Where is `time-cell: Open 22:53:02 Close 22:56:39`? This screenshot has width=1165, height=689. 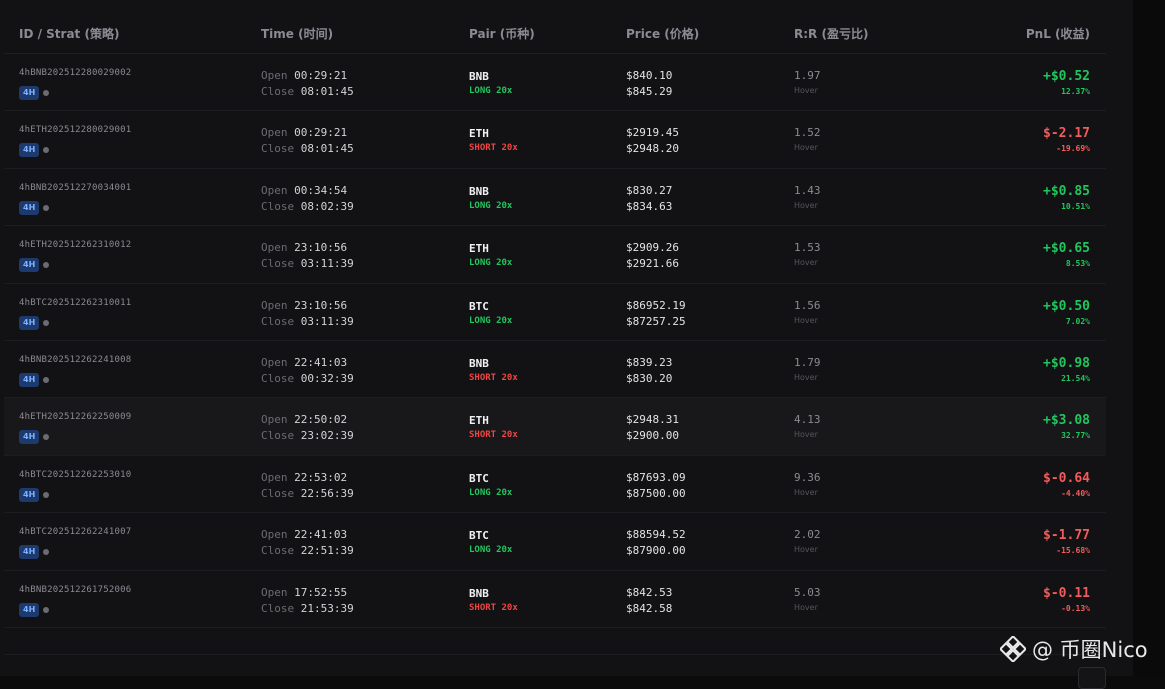 time-cell: Open 22:53:02 Close 22:56:39 is located at coordinates (350, 479).